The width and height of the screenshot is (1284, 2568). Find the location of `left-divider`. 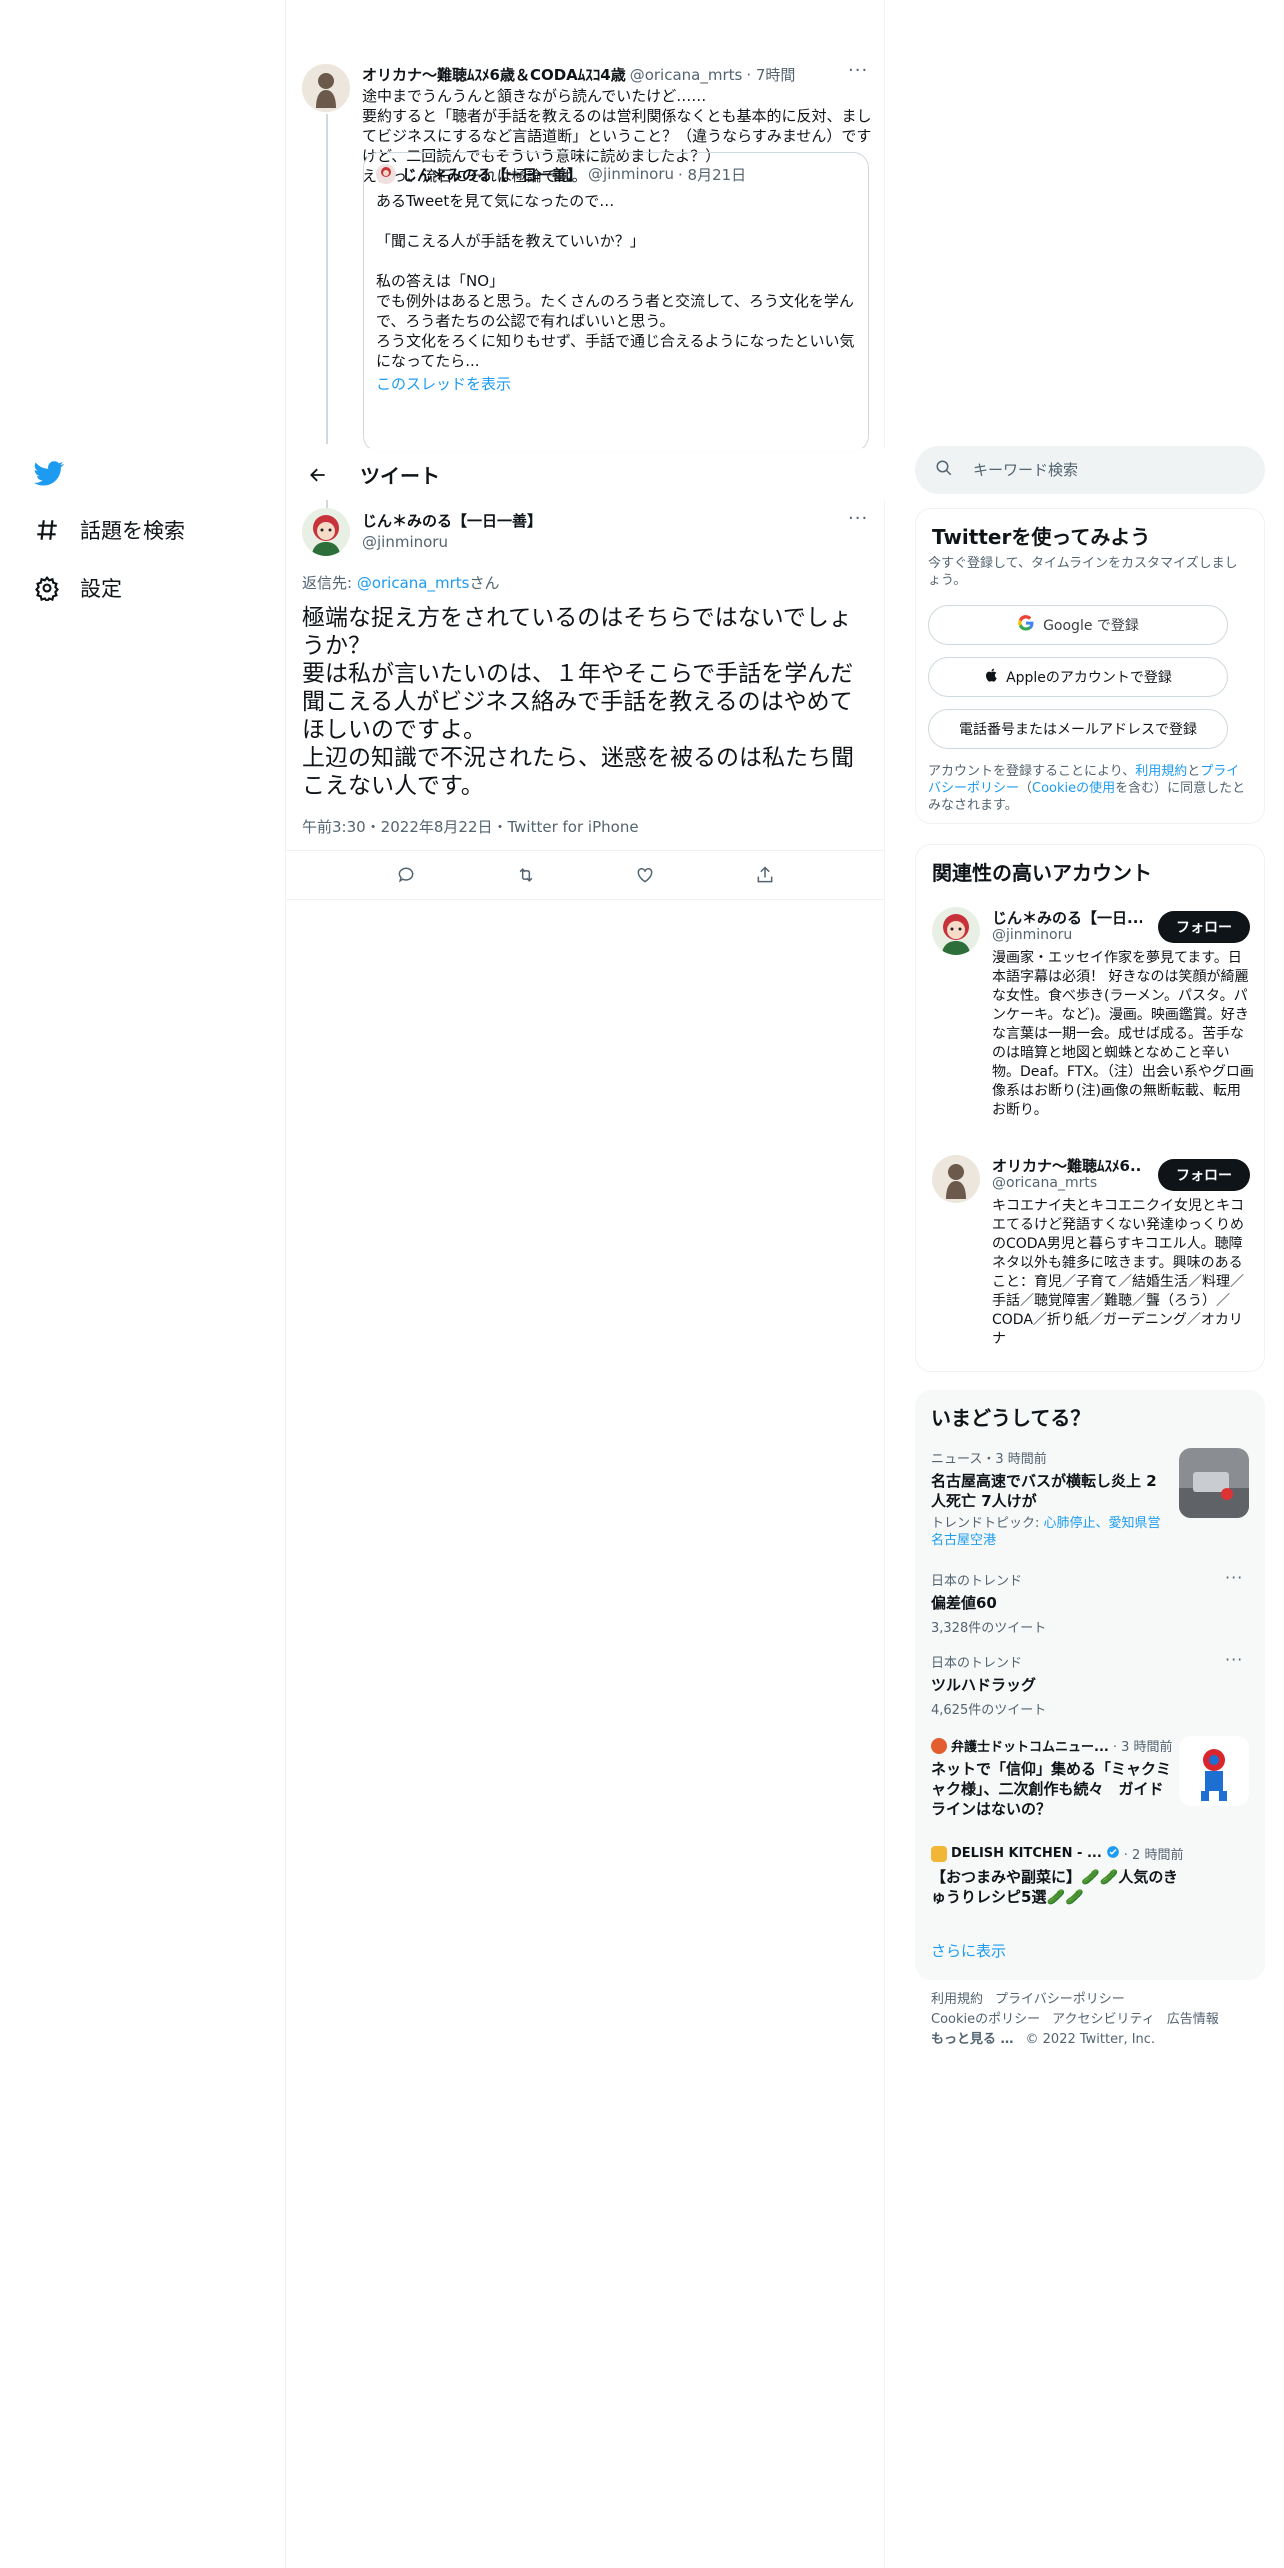

left-divider is located at coordinates (285, 1284).